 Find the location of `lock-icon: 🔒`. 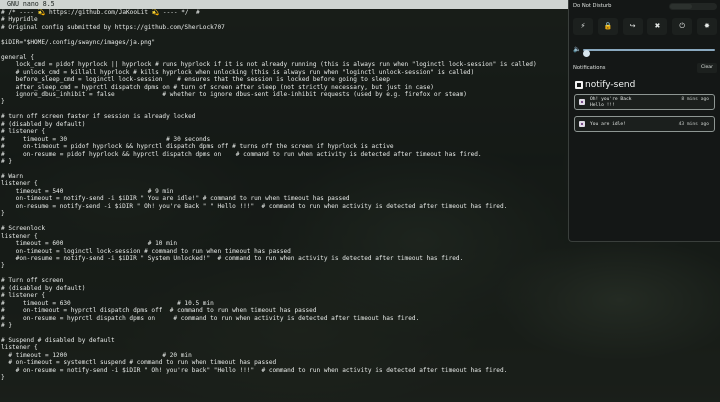

lock-icon: 🔒 is located at coordinates (608, 26).